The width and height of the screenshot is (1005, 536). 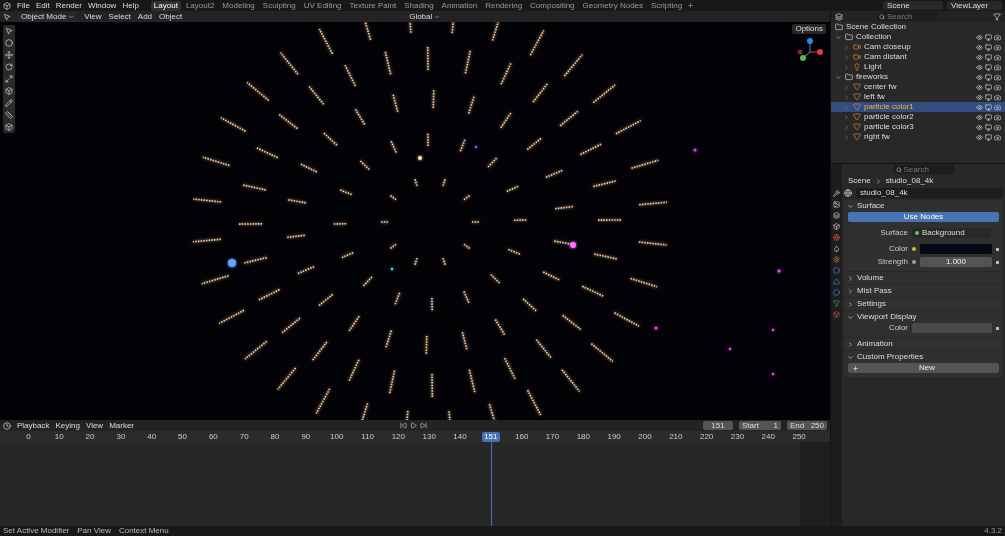 What do you see at coordinates (68, 5) in the screenshot?
I see `menu-item: Render` at bounding box center [68, 5].